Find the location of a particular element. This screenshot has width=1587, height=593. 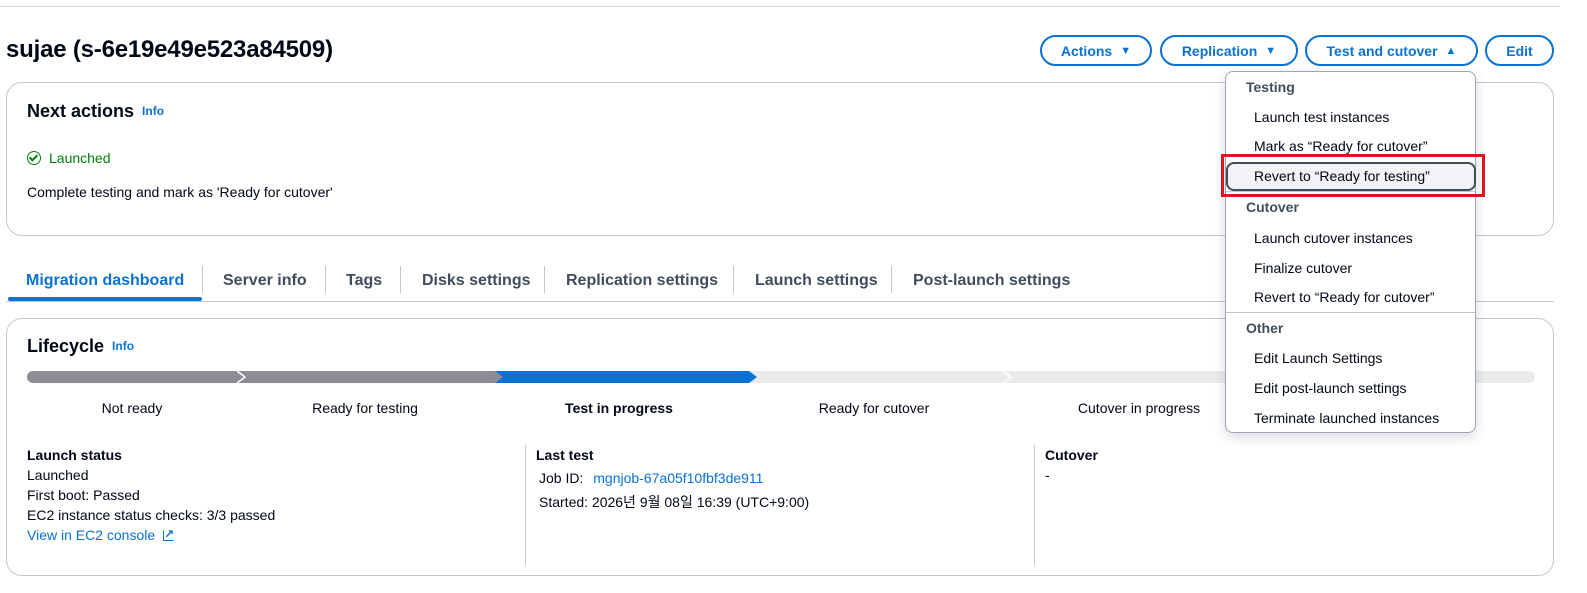

actions-button: Actions ▼ is located at coordinates (1096, 50).